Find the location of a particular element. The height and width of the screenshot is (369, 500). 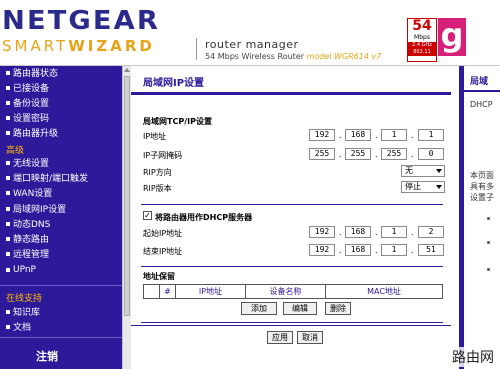

delete-button: 删除 is located at coordinates (338, 308).